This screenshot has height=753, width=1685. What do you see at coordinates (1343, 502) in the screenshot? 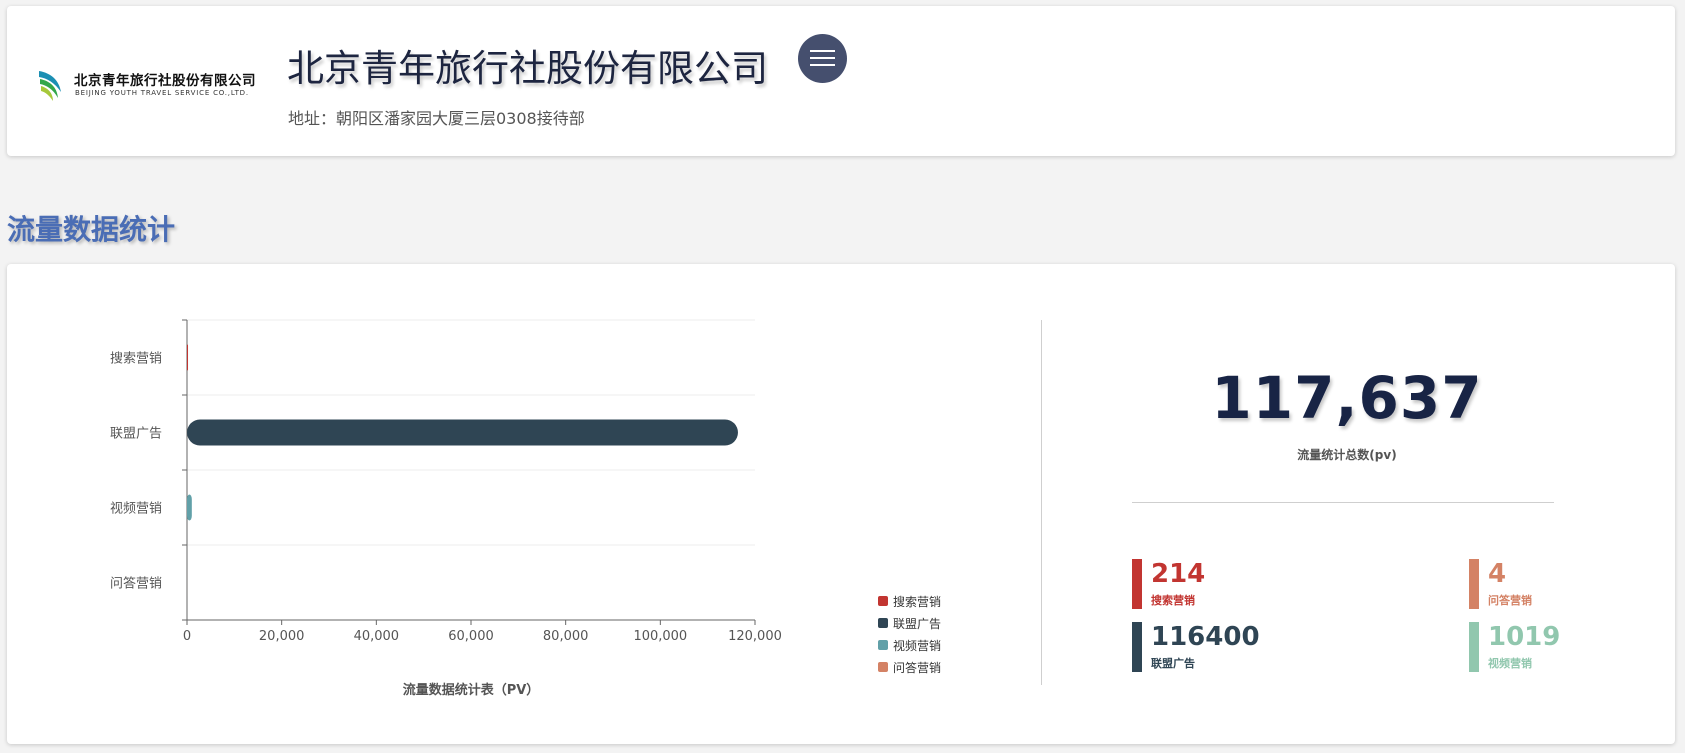
I see `horizontal-divider` at bounding box center [1343, 502].